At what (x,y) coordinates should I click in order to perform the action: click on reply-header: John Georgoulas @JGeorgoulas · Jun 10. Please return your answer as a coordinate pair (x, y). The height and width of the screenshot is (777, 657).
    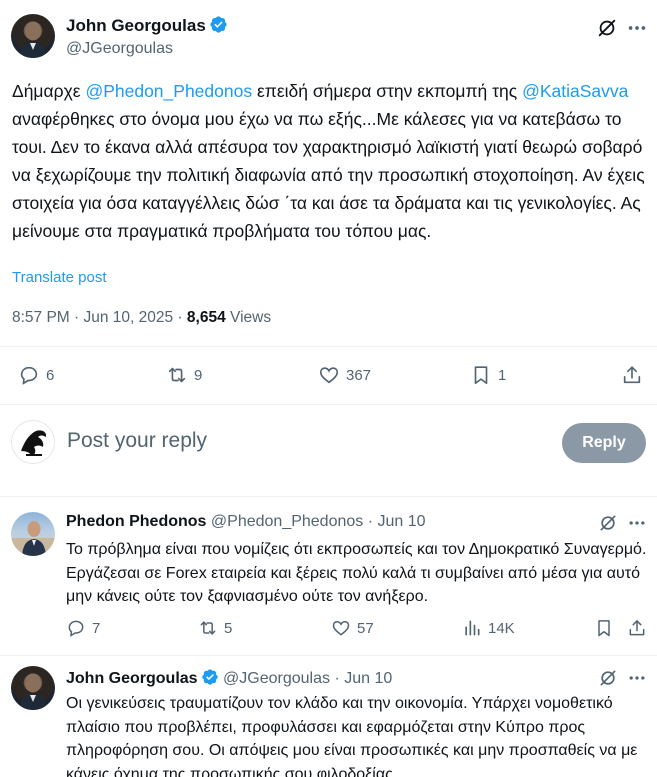
    Looking at the image, I should click on (229, 678).